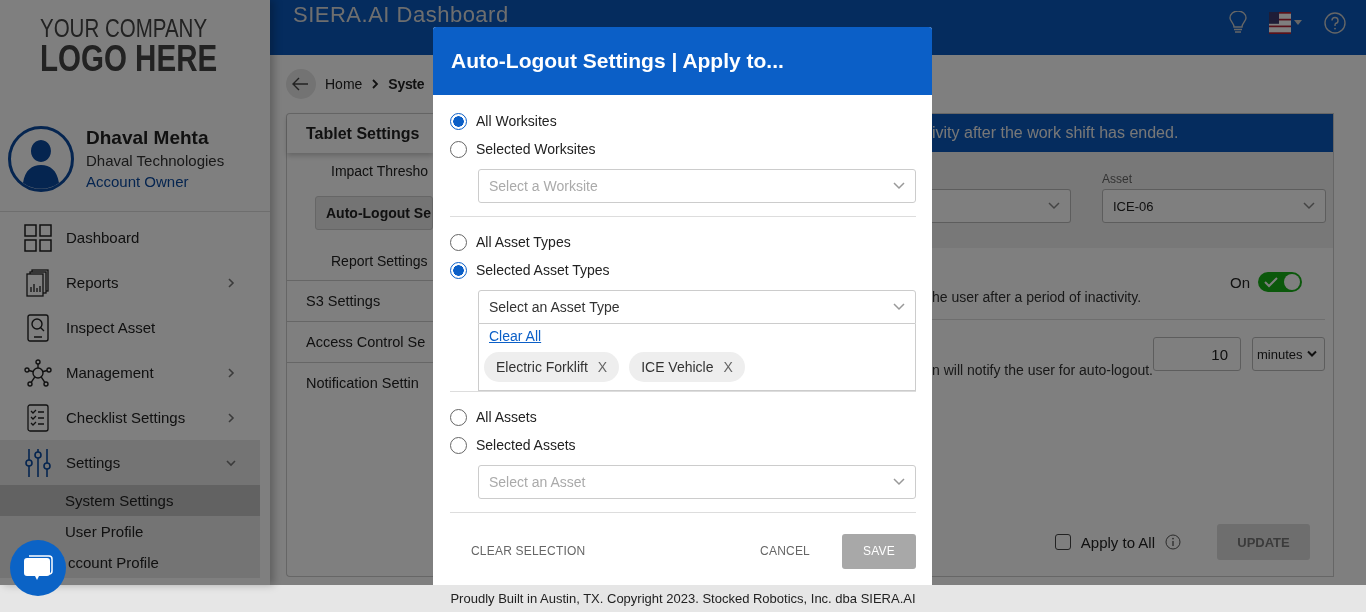 This screenshot has height=612, width=1366. What do you see at coordinates (38, 327) in the screenshot?
I see `tablet-search-icon` at bounding box center [38, 327].